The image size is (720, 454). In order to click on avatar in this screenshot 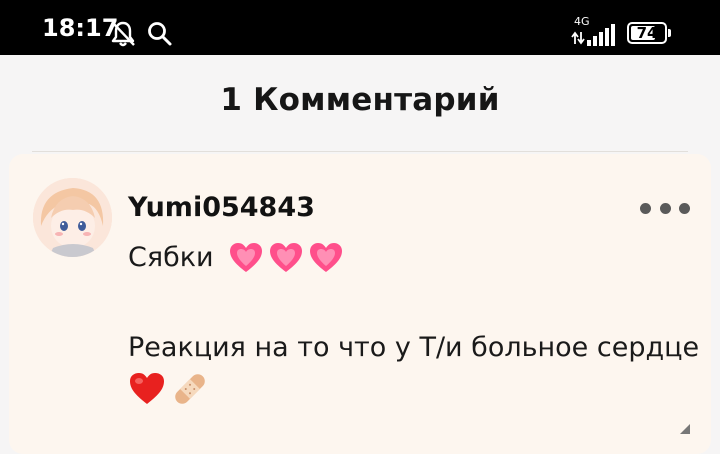, I will do `click(72, 217)`.